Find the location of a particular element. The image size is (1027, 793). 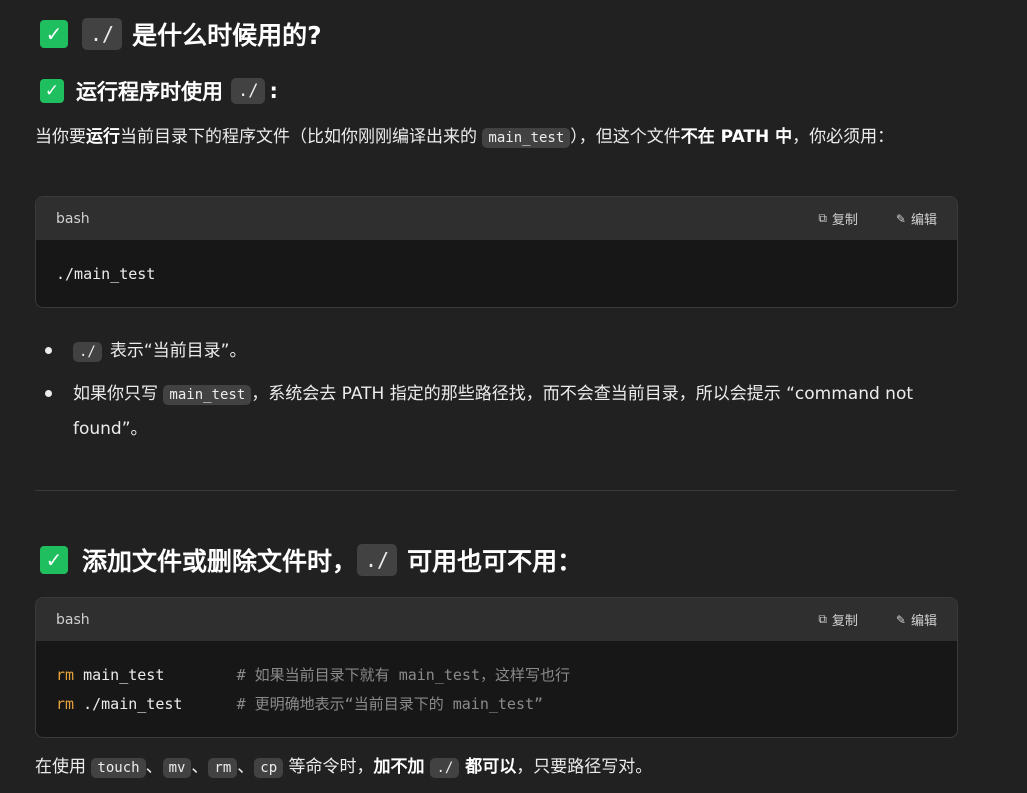

text: 如果你只写 is located at coordinates (118, 394).